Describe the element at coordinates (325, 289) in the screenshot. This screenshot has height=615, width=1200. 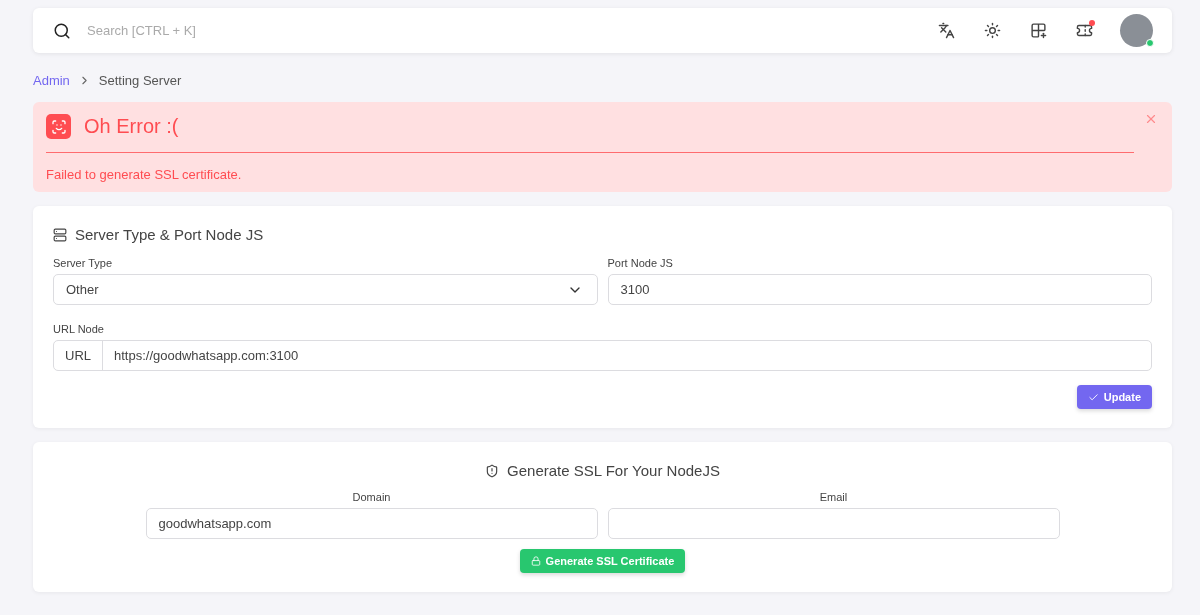
I see `server-type-select: Other` at that location.